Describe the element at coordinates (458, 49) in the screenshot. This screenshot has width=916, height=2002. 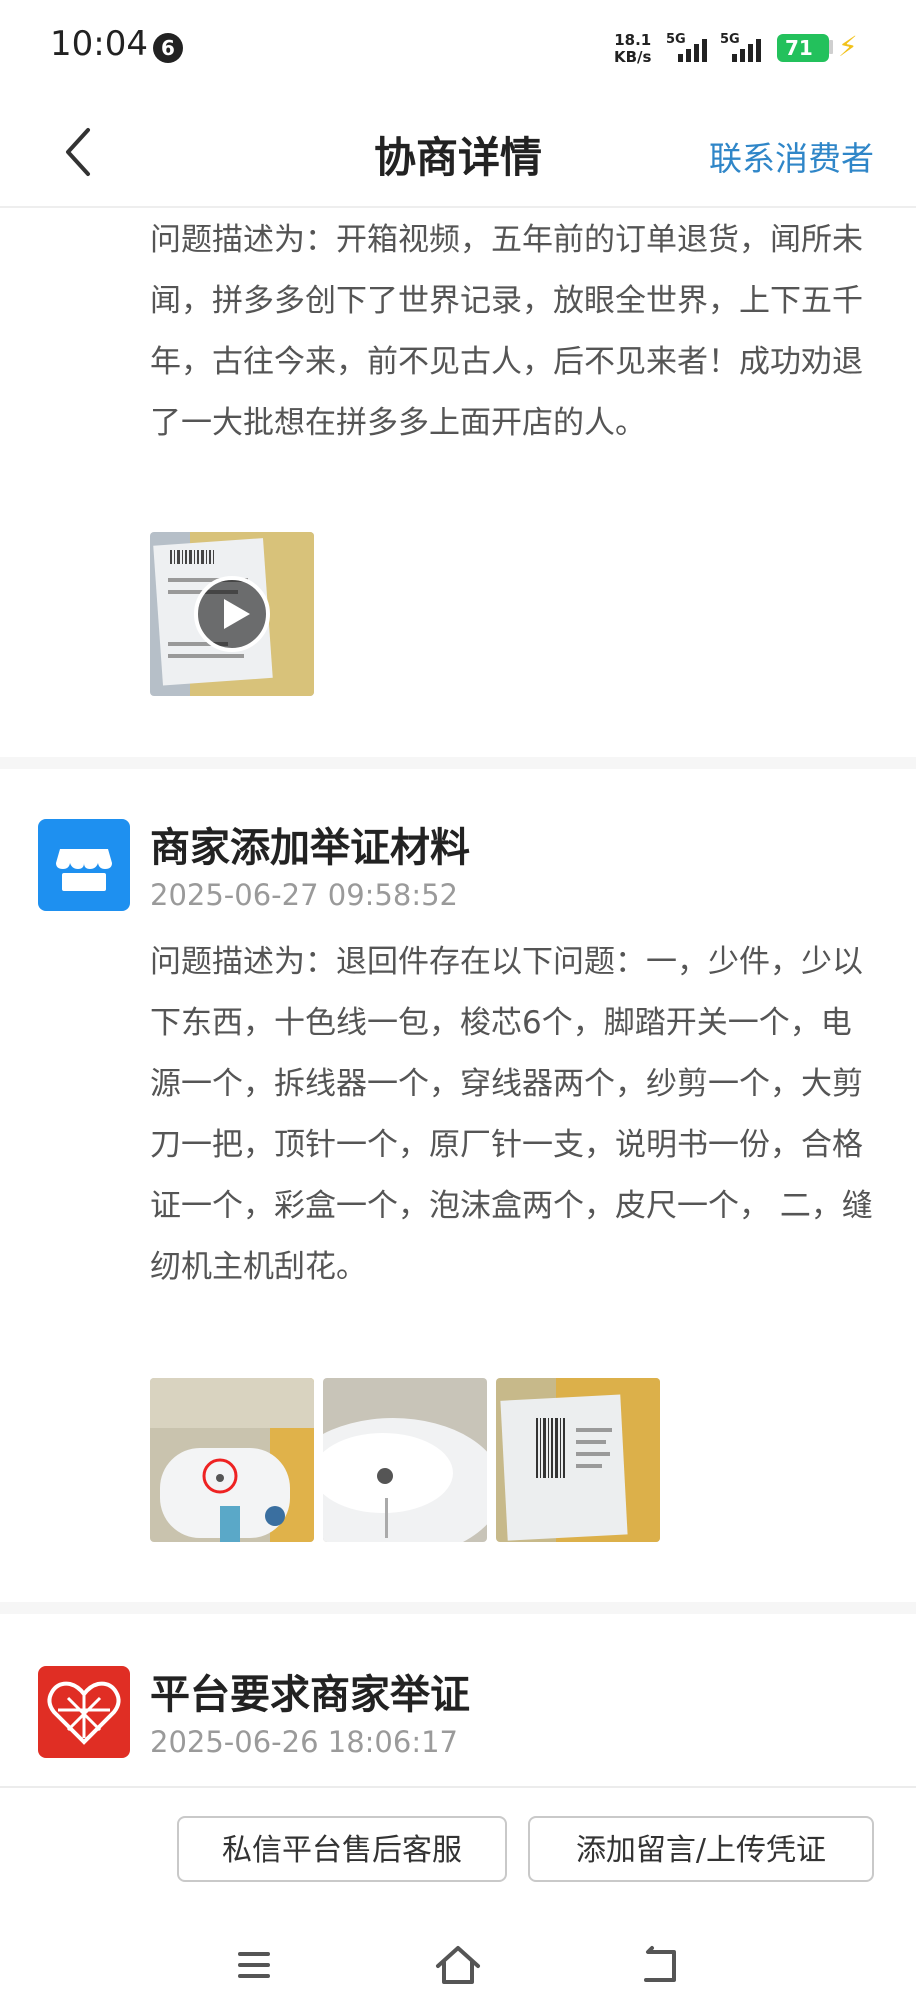
I see `status-bar: 10:04 6 18.1 KB/s 5G 5G 71 ⚡` at that location.